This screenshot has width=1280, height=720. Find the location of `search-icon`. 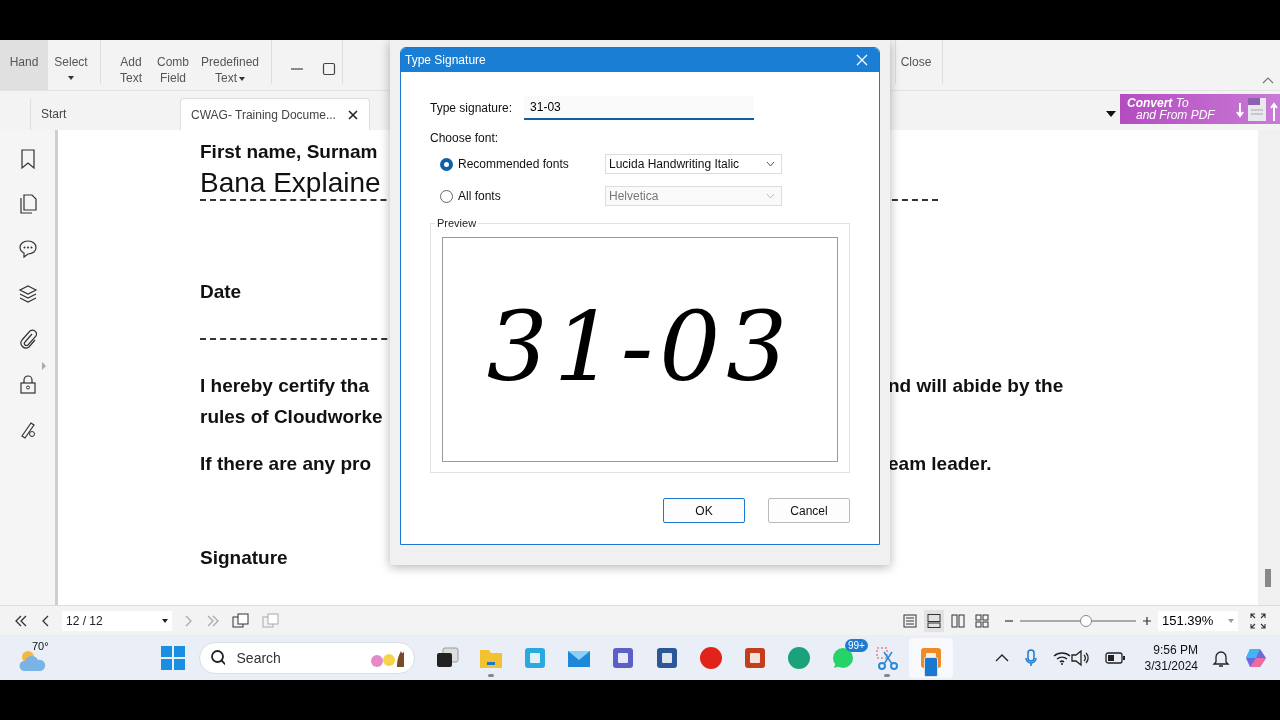

search-icon is located at coordinates (217, 657).